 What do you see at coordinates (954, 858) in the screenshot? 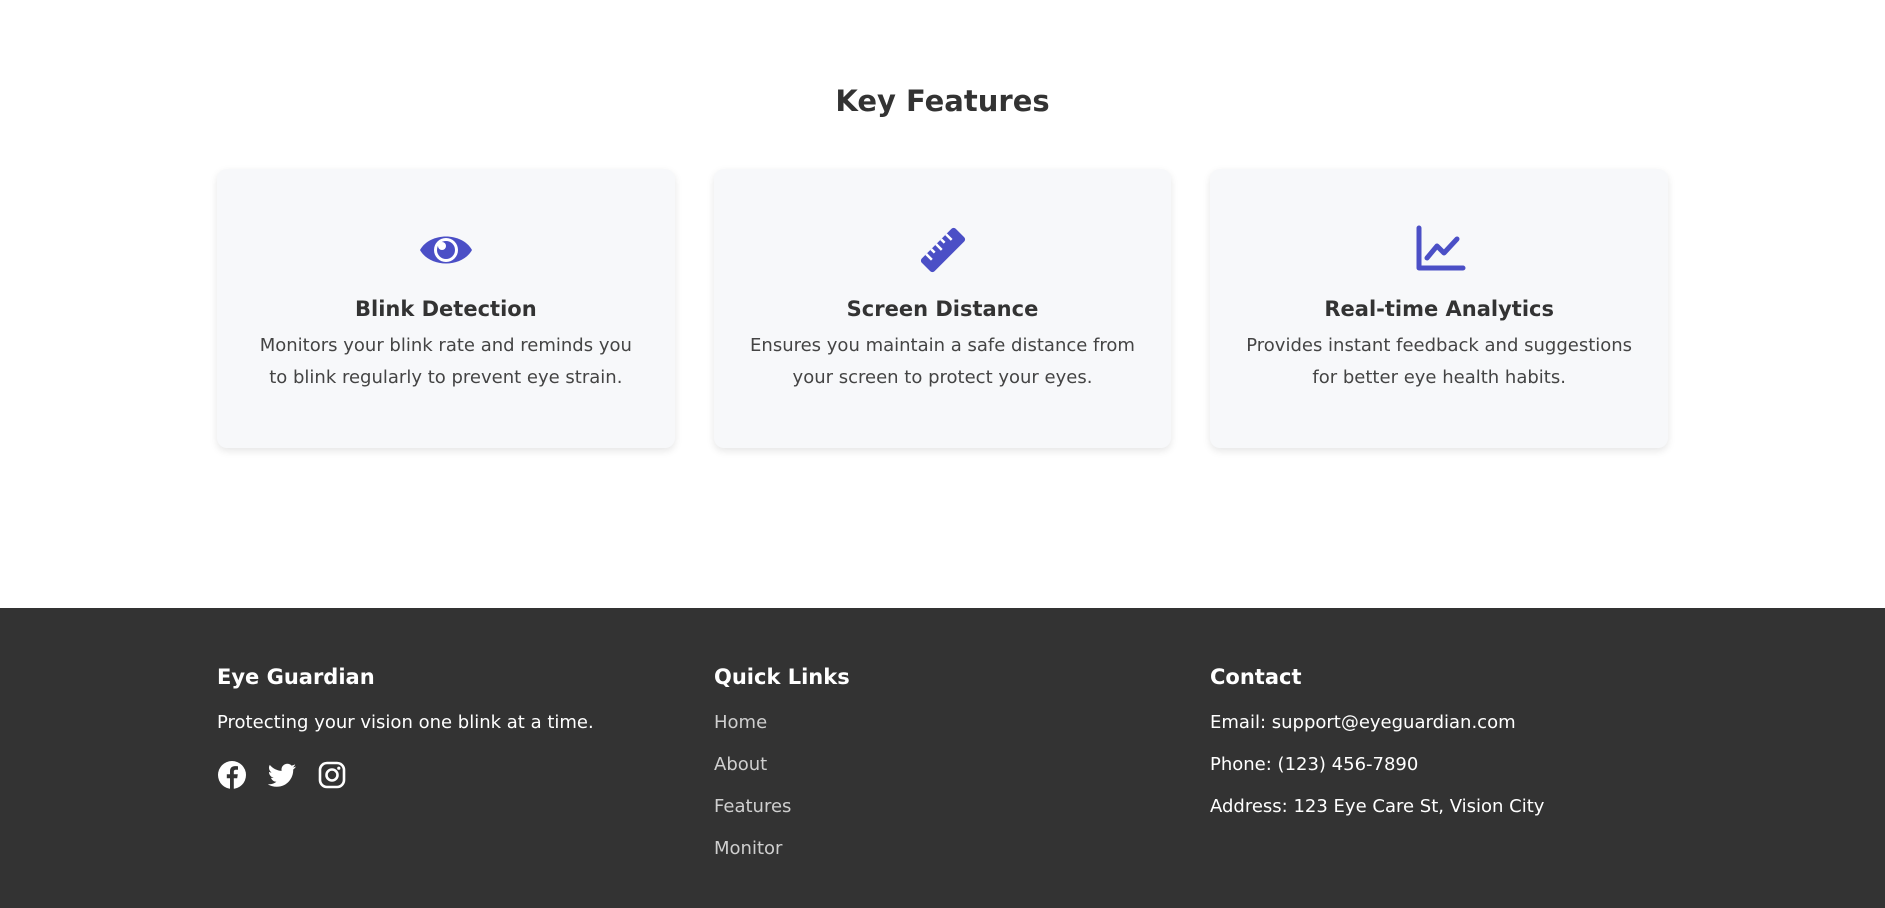
I see `quick-link-item: Monitor` at bounding box center [954, 858].